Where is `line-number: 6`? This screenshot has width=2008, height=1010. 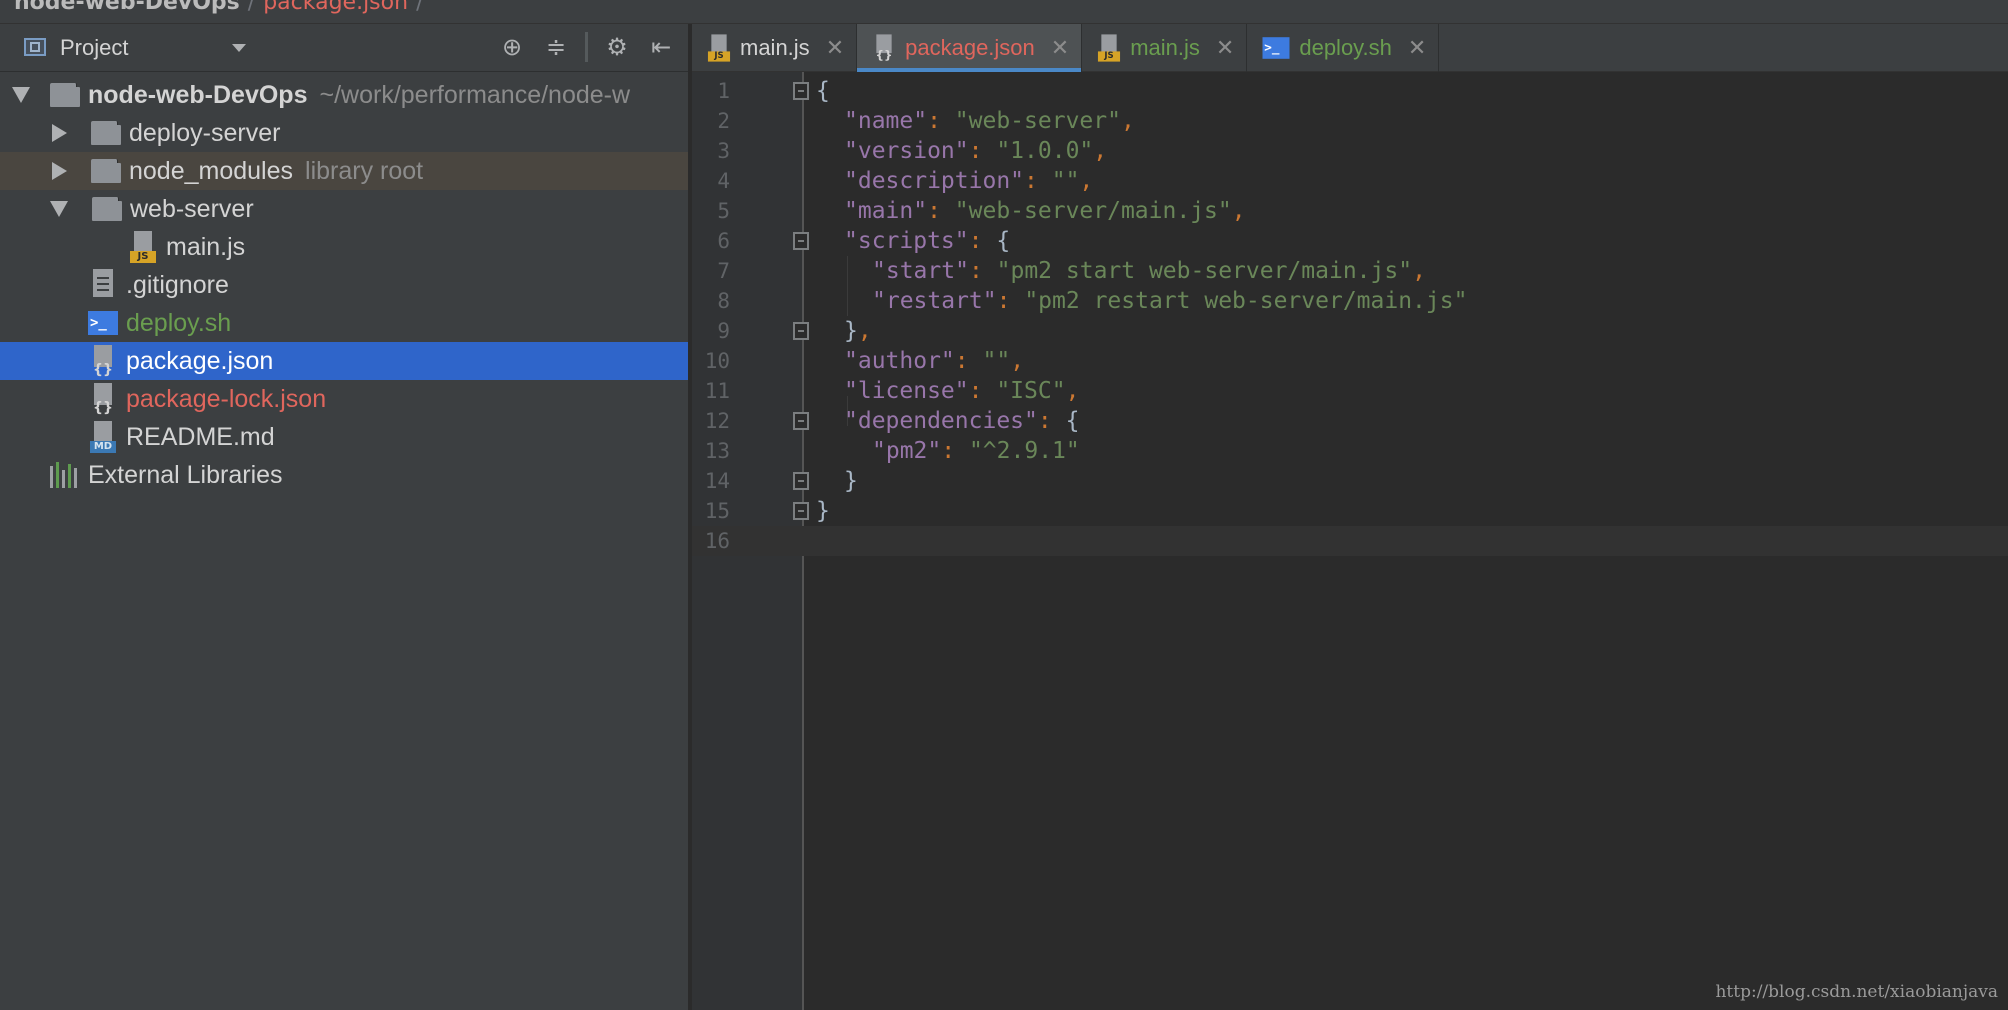
line-number: 6 is located at coordinates (723, 241).